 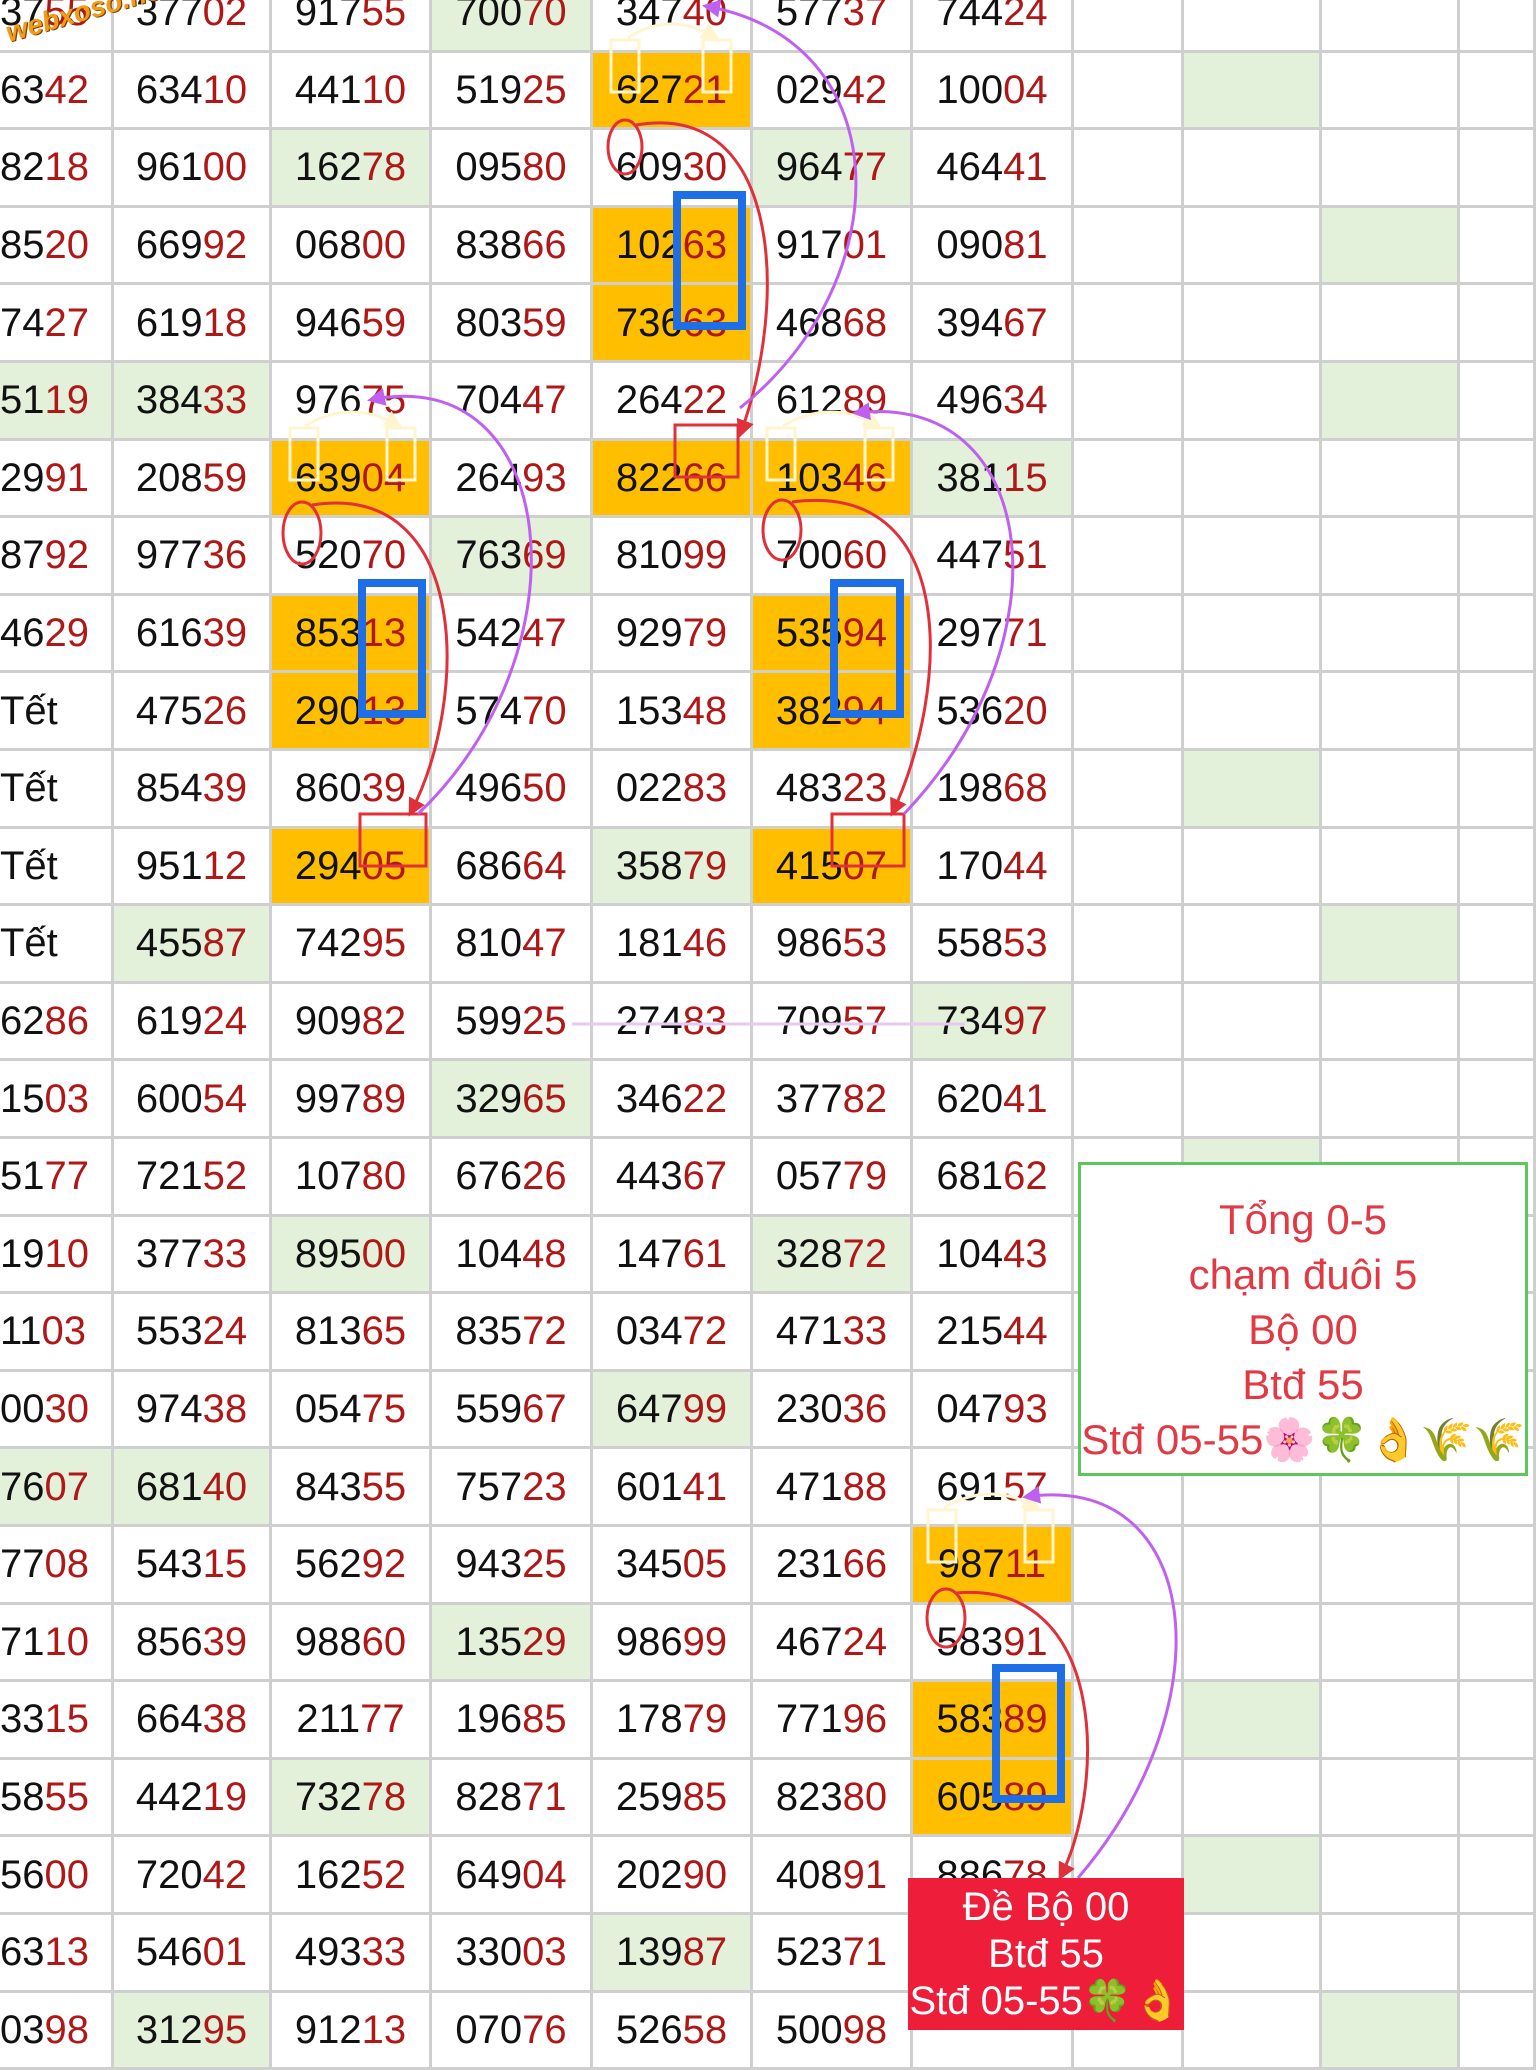 What do you see at coordinates (57, 1410) in the screenshot?
I see `result-cell: 00 30` at bounding box center [57, 1410].